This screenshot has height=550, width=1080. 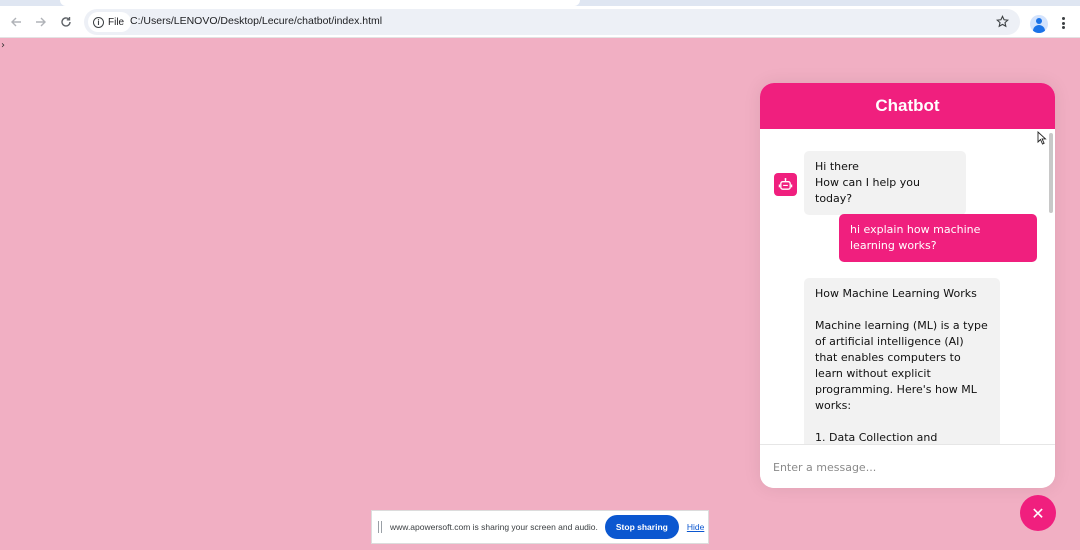 I want to click on back-arrow-icon, so click(x=16, y=22).